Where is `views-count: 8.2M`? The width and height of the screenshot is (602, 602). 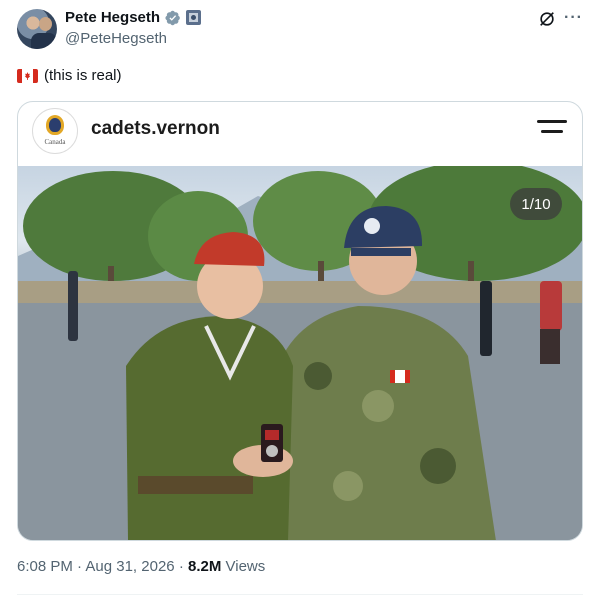
views-count: 8.2M is located at coordinates (204, 566).